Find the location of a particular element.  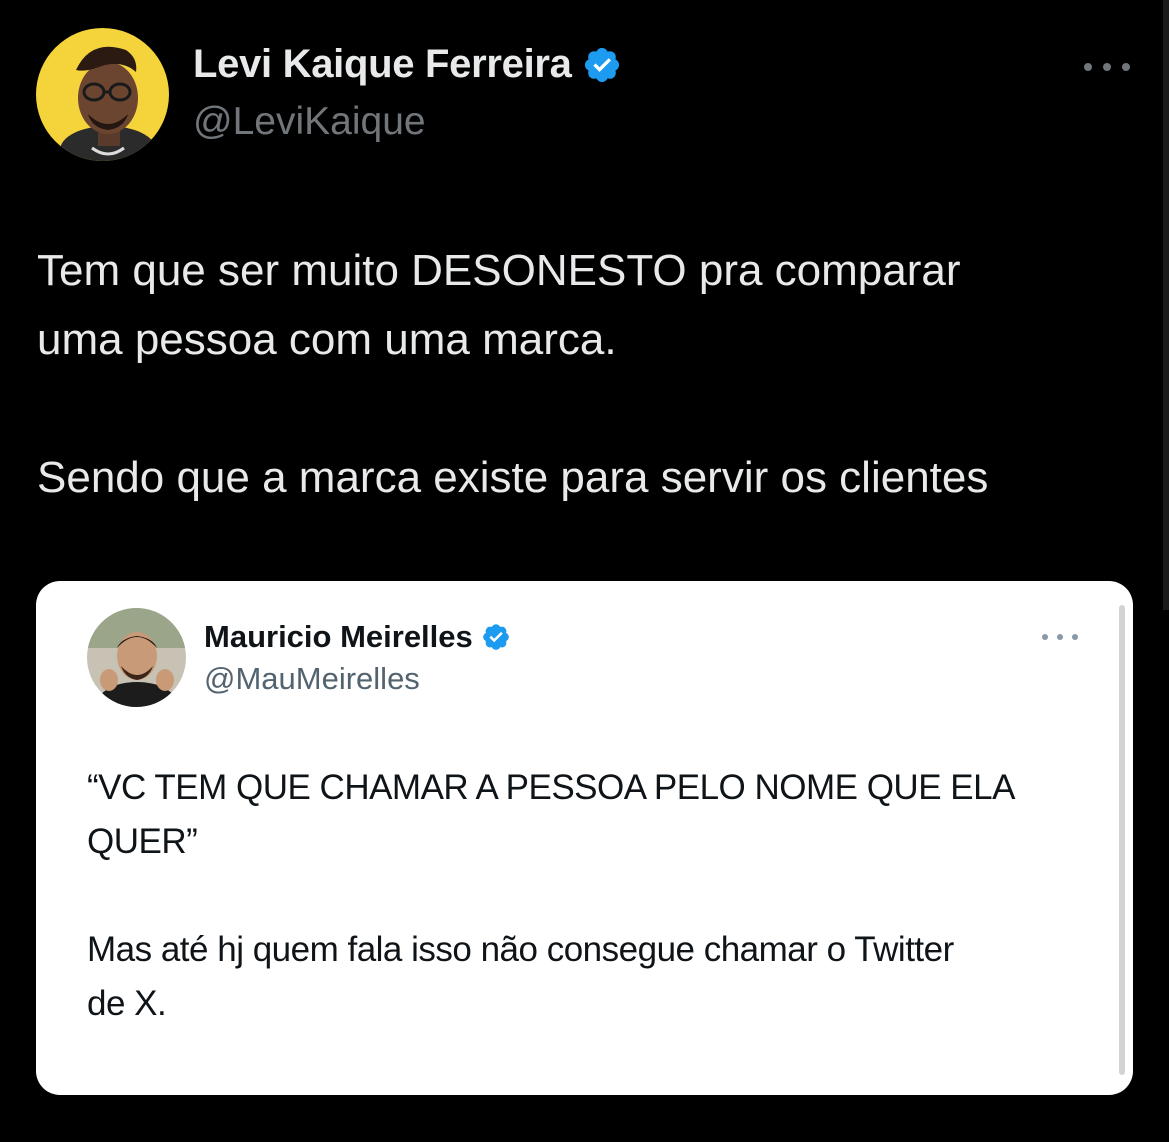

author-avatar is located at coordinates (102, 94).